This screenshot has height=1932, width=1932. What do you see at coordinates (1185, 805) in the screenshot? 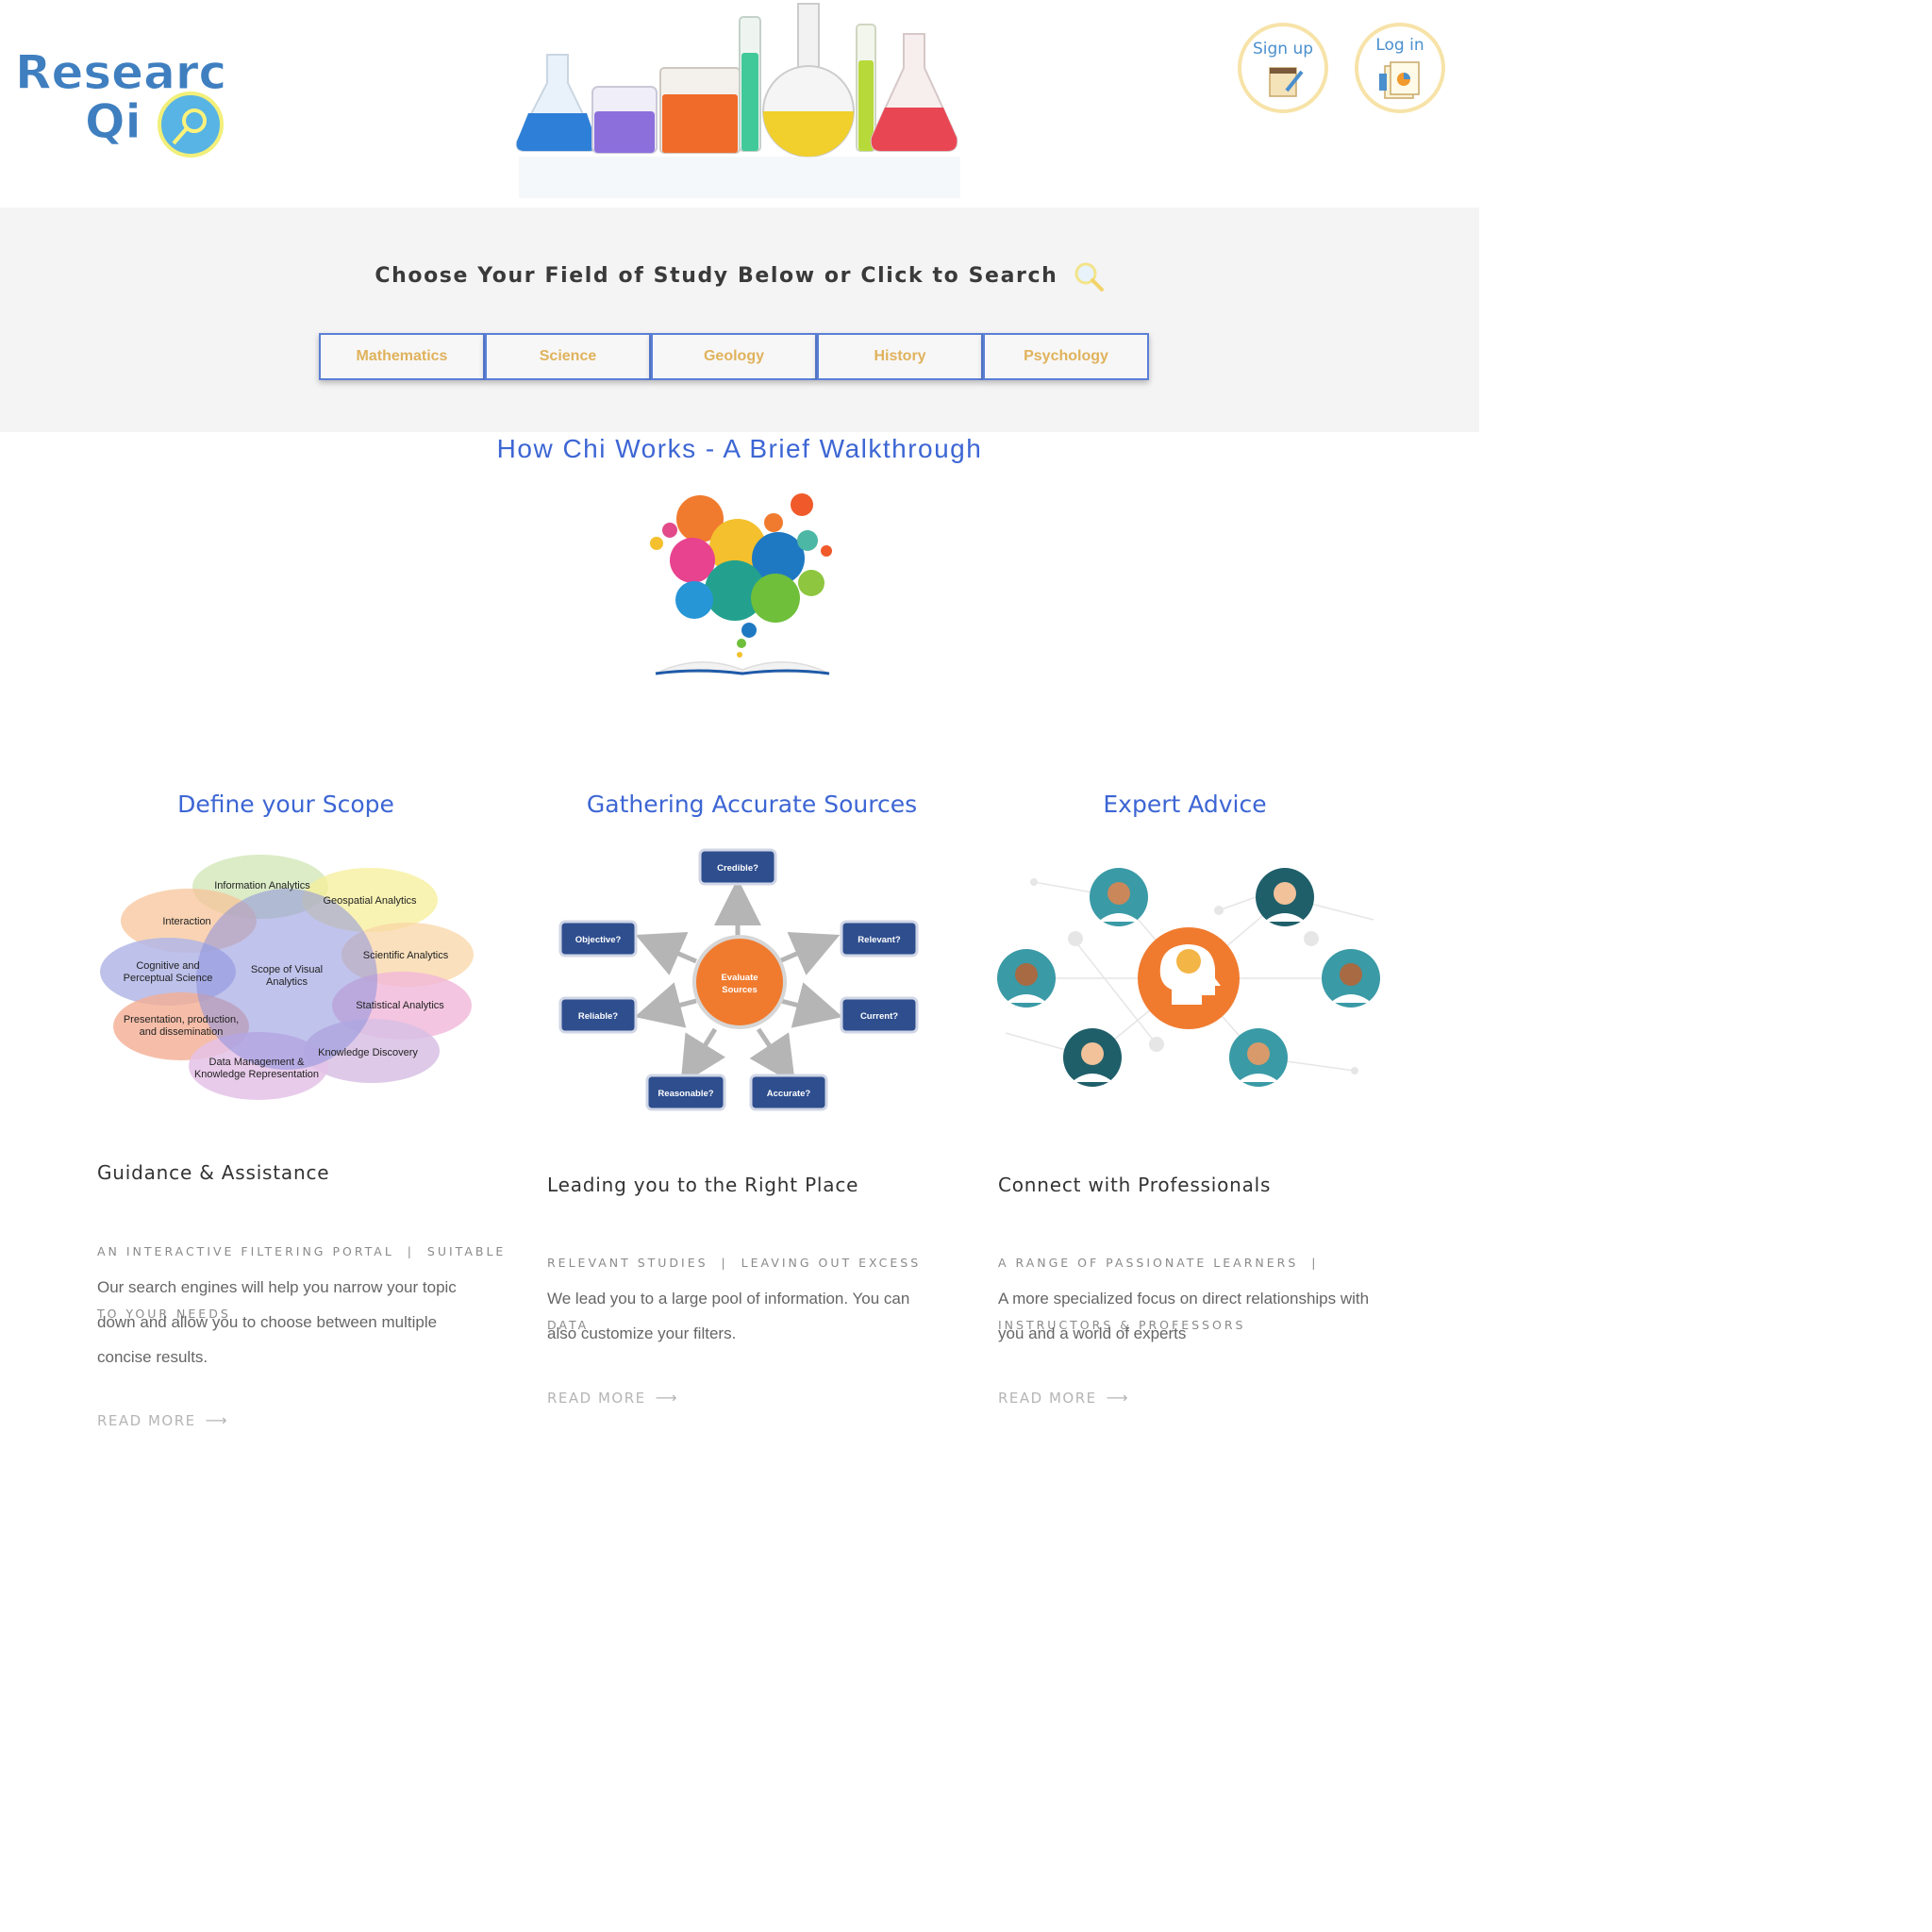
I see `feature-title-expert: Expert Advice` at bounding box center [1185, 805].